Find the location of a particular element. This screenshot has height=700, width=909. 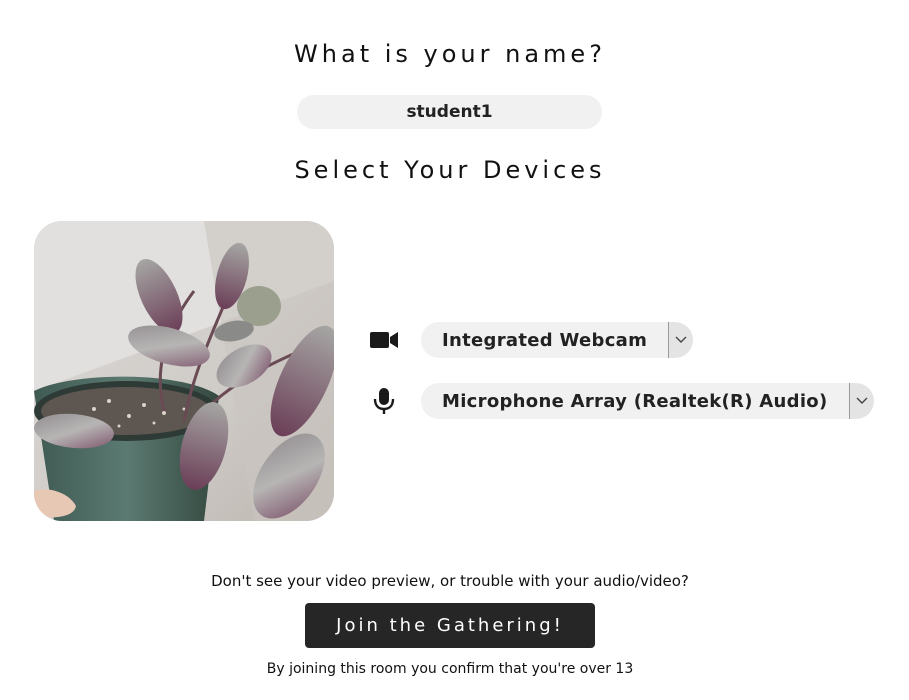

microphone-select: Microphone Array (Realtek(R) Audio) is located at coordinates (647, 401).